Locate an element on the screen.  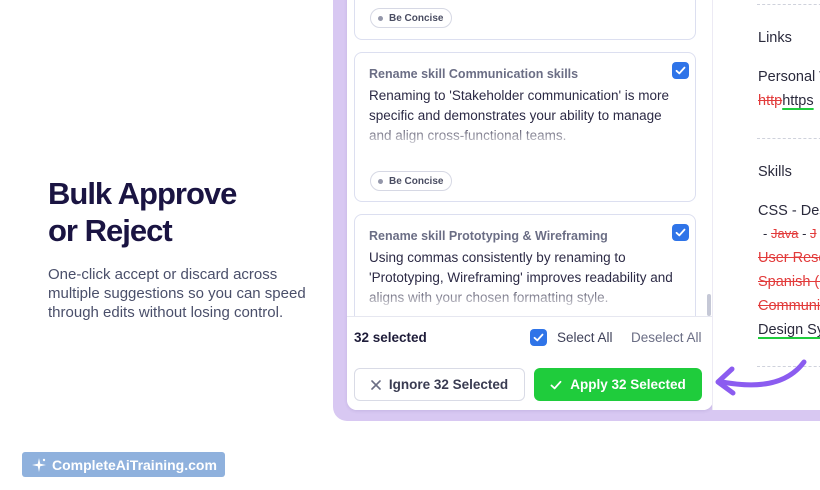
headline: Bulk Approve or Reject is located at coordinates (142, 212).